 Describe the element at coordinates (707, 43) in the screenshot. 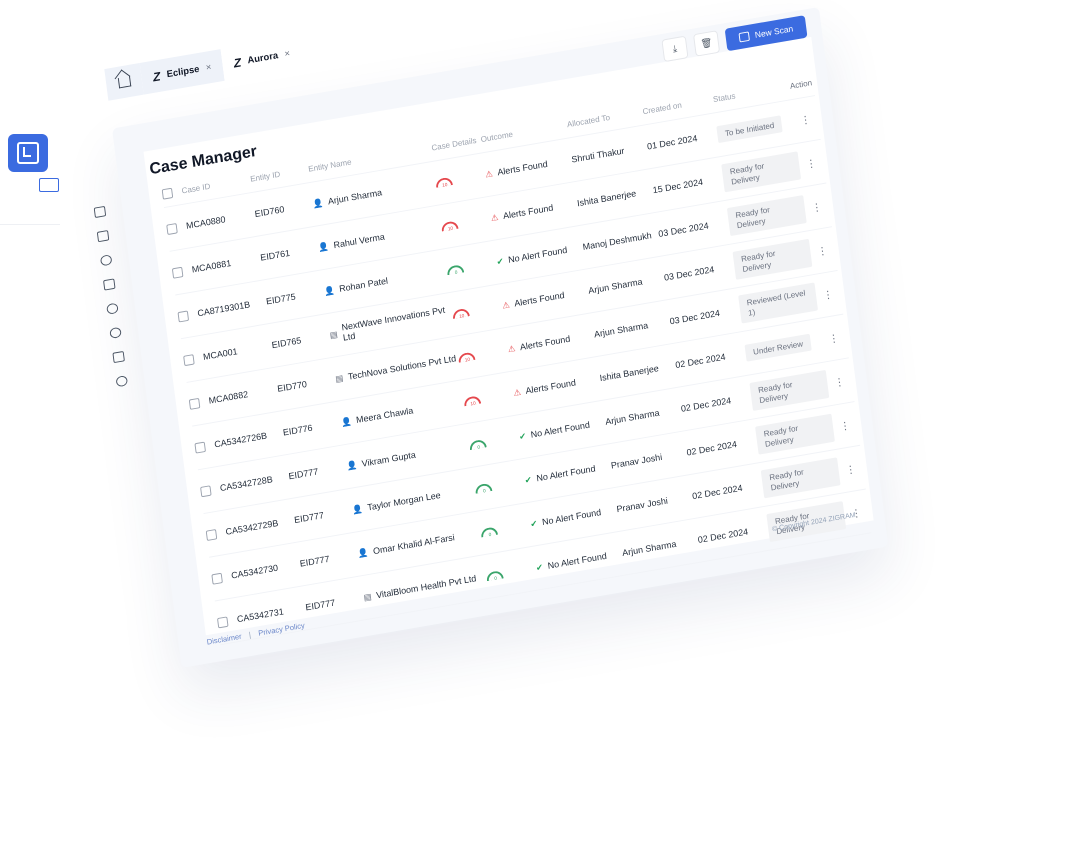

I see `delete-button: 🗑` at that location.